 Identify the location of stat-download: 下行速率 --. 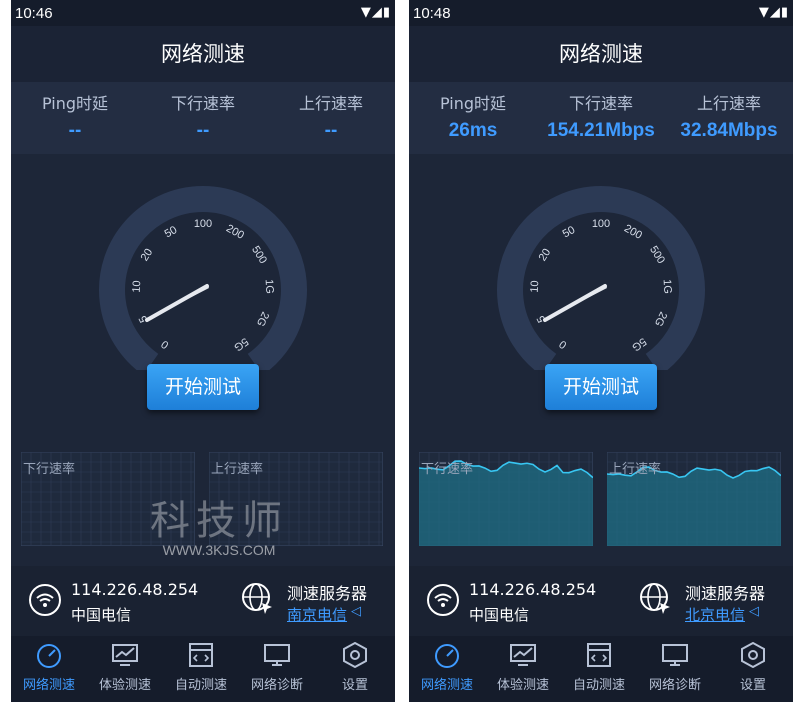
(203, 116).